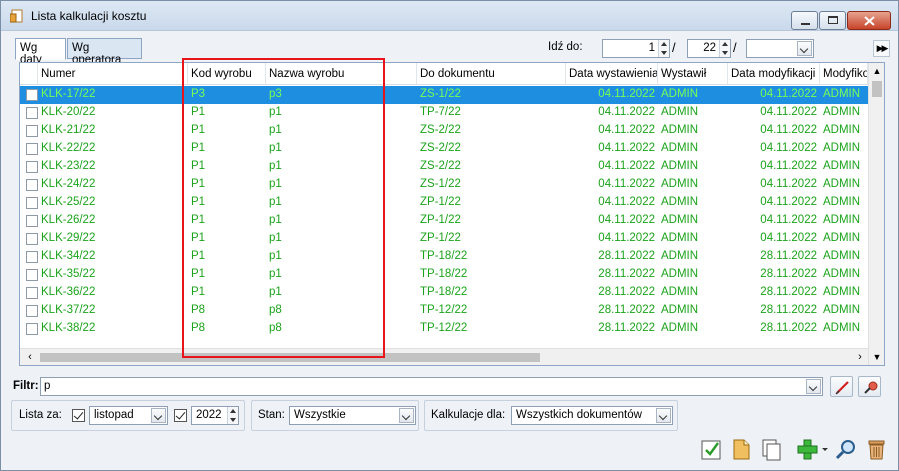 This screenshot has width=899, height=471. Describe the element at coordinates (68, 274) in the screenshot. I see `cell-numer: KLK-35/22` at that location.